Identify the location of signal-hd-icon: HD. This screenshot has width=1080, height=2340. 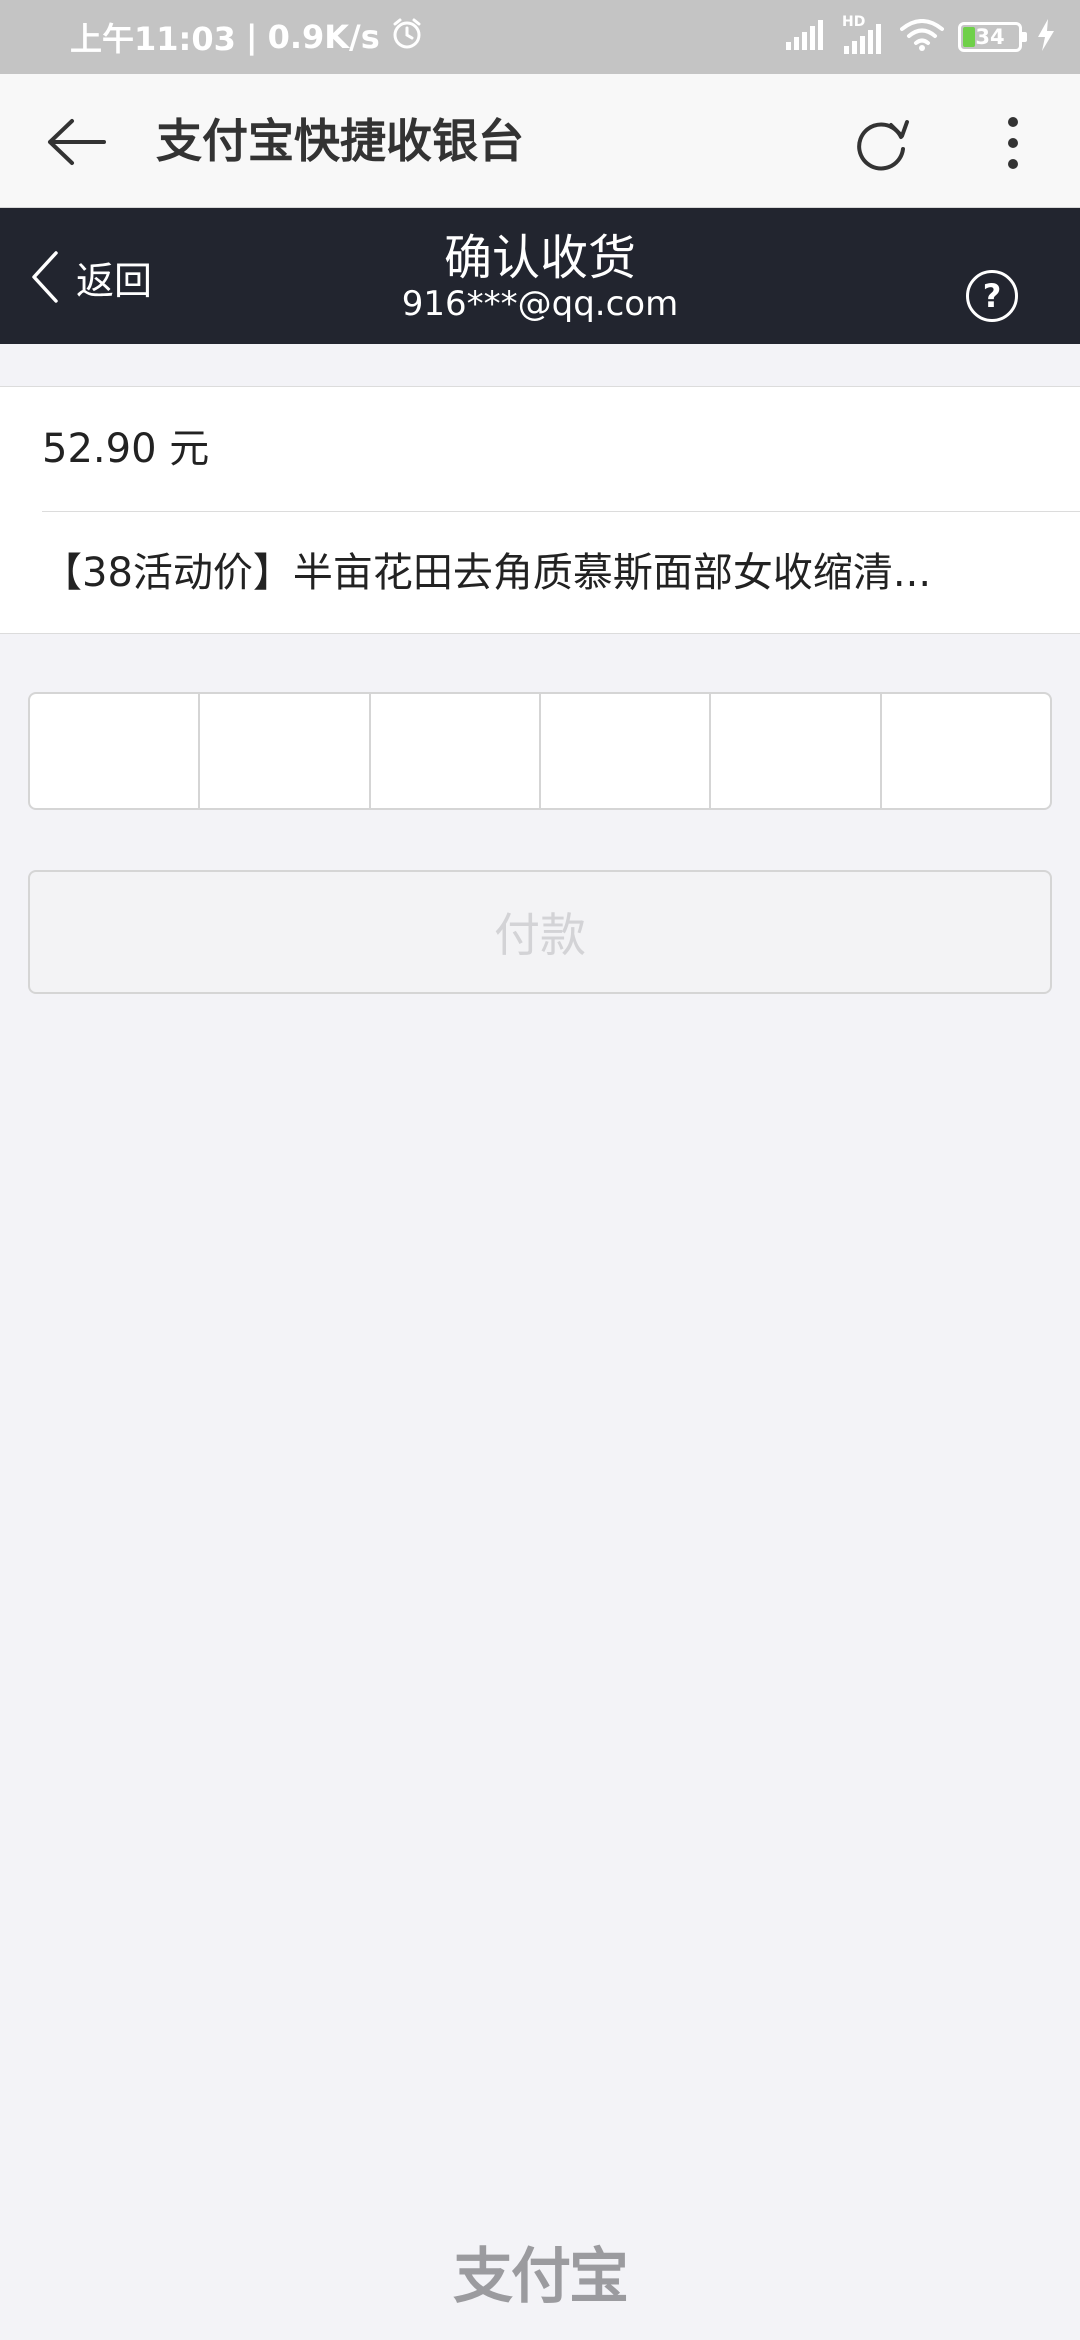
(864, 34).